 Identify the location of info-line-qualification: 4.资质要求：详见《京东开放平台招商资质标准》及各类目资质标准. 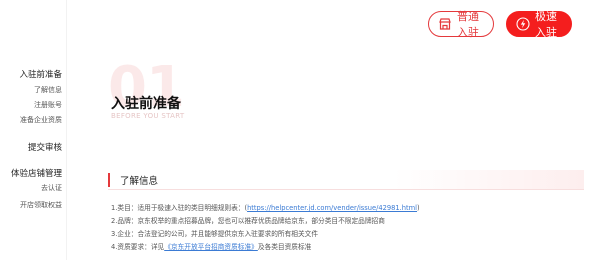
(211, 246).